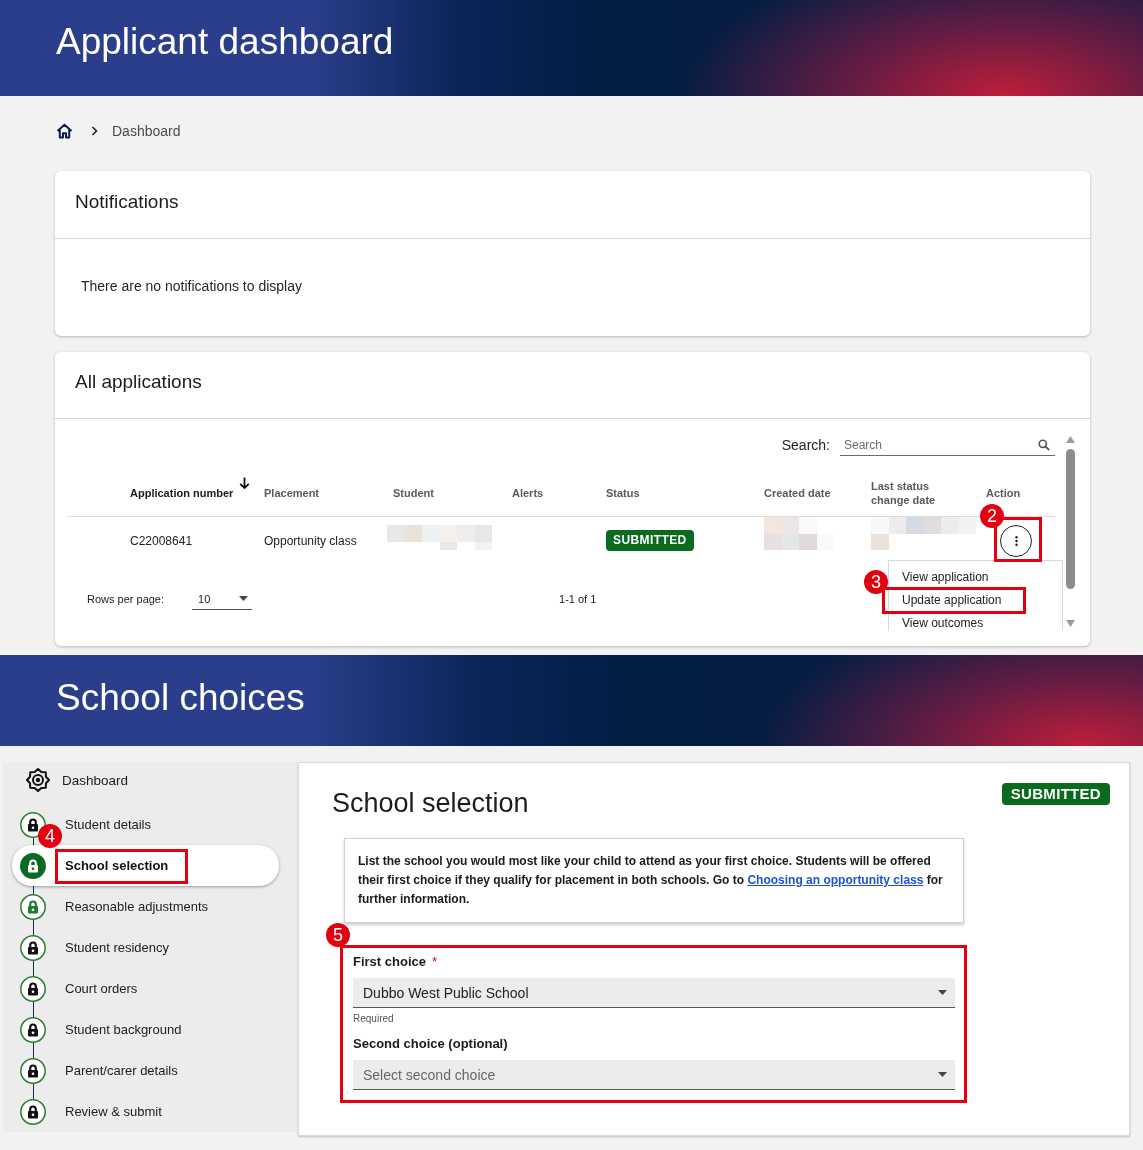 Image resolution: width=1143 pixels, height=1150 pixels. What do you see at coordinates (180, 698) in the screenshot?
I see `page-title: School choices` at bounding box center [180, 698].